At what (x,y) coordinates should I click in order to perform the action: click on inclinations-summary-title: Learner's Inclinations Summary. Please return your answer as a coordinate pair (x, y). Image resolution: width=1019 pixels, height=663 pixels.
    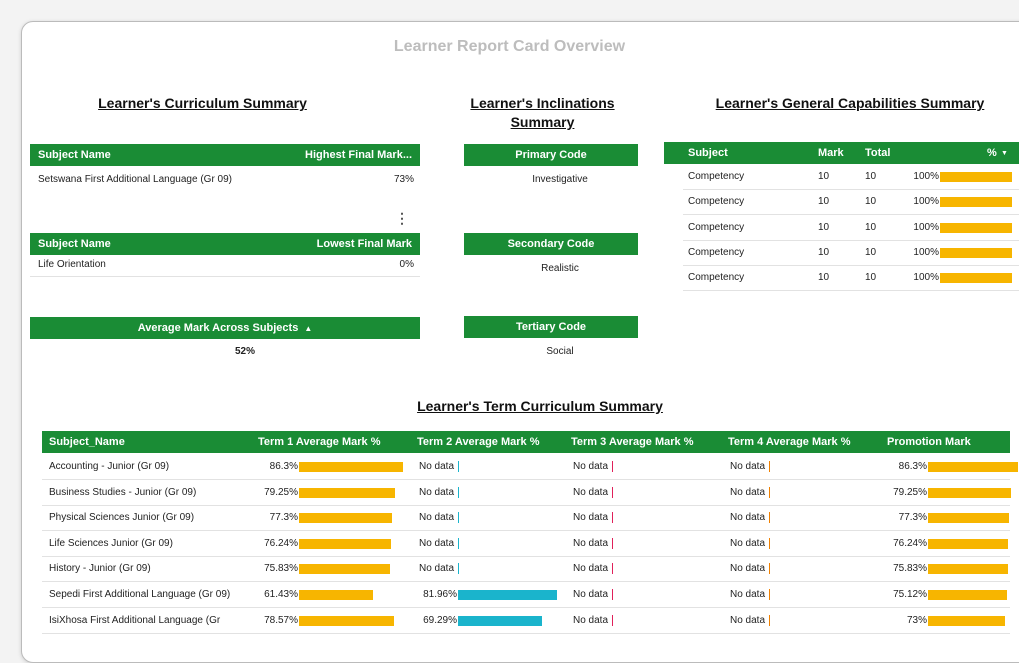
    Looking at the image, I should click on (542, 113).